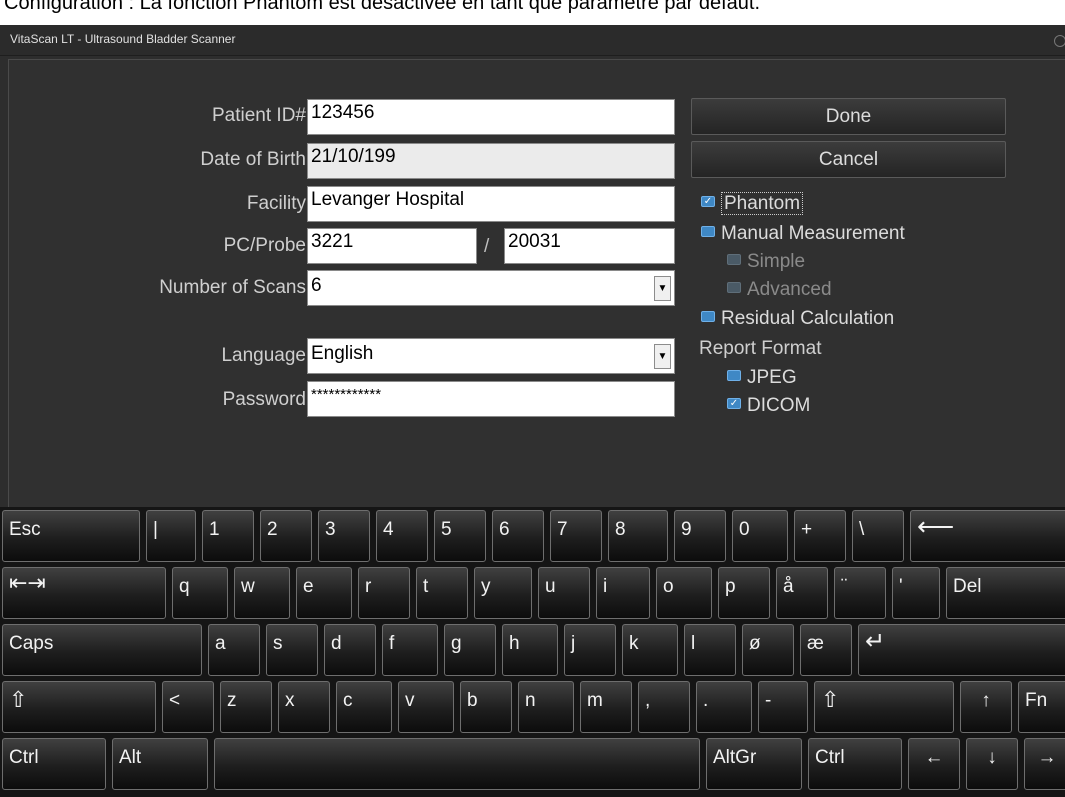 This screenshot has width=1065, height=797. Describe the element at coordinates (546, 707) in the screenshot. I see `key-n: n` at that location.